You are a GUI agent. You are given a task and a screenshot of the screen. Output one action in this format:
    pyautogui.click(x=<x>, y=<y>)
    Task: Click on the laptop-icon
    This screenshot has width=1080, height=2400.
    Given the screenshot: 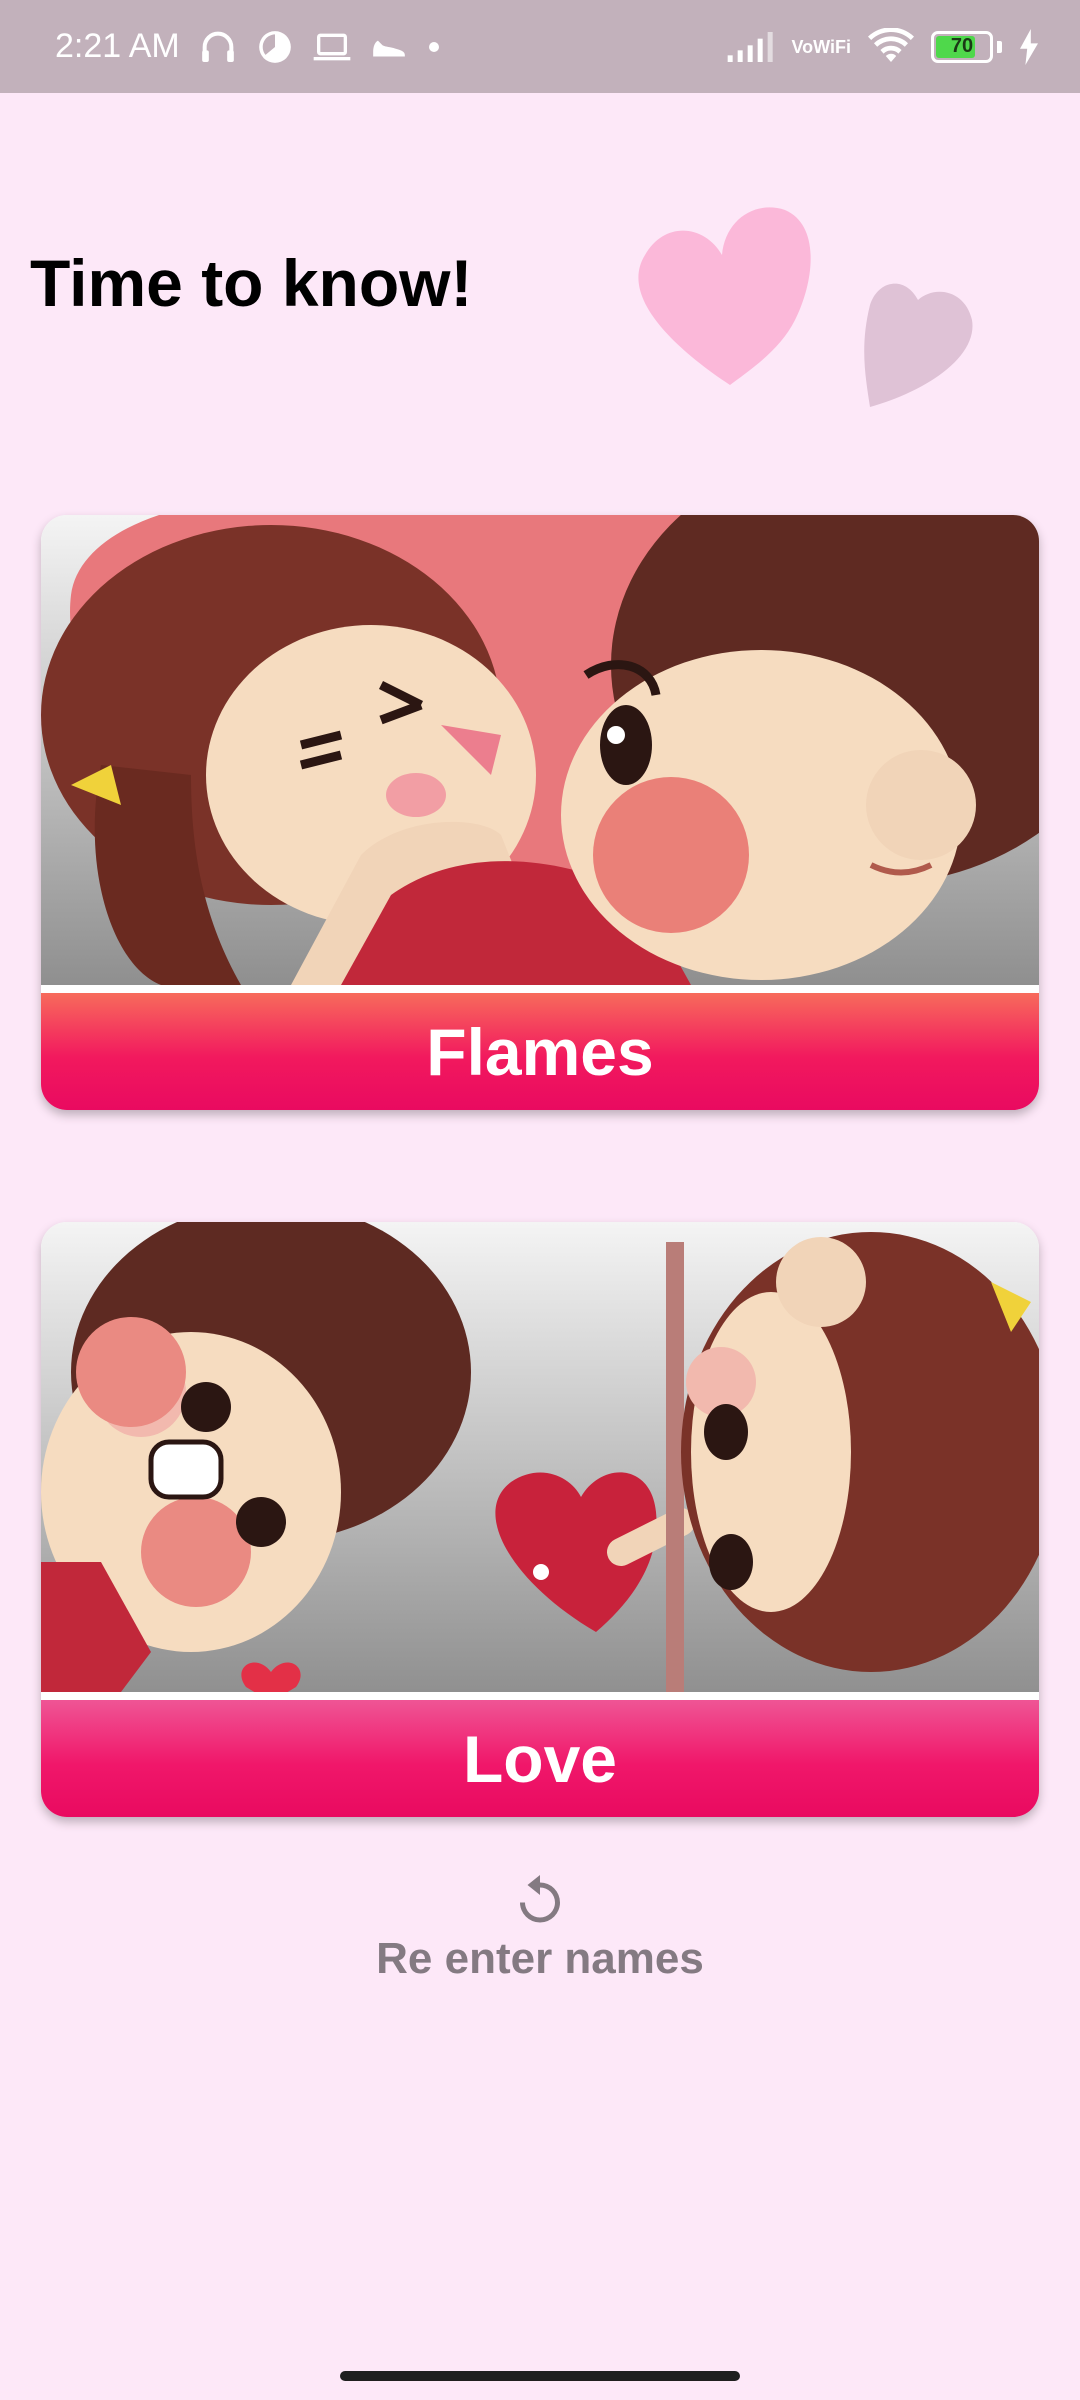 What is the action you would take?
    pyautogui.click(x=332, y=47)
    